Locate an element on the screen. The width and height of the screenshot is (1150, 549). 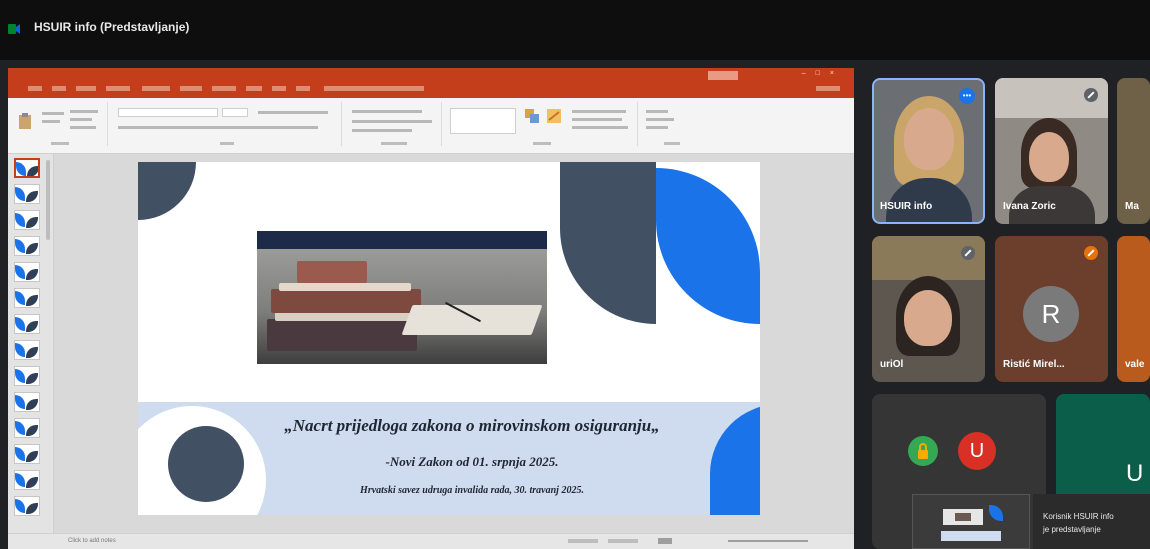
participant-name: uriOl is located at coordinates (892, 364).